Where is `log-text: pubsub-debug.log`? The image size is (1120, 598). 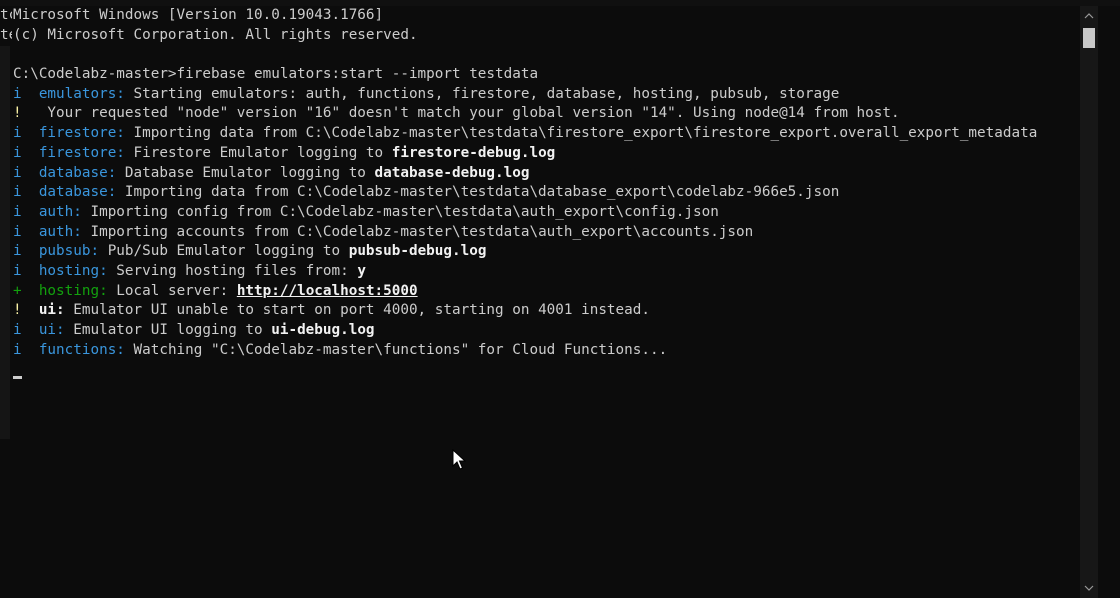
log-text: pubsub-debug.log is located at coordinates (417, 251).